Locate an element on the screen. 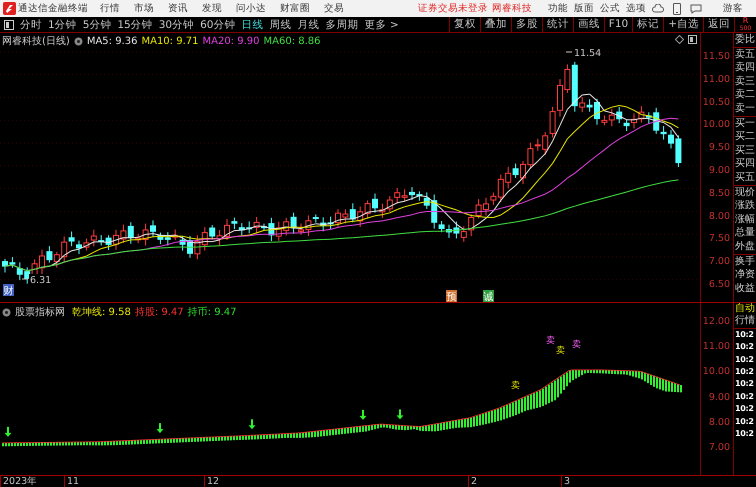 Image resolution: width=756 pixels, height=487 pixels. period-tab: 多周期 is located at coordinates (342, 25).